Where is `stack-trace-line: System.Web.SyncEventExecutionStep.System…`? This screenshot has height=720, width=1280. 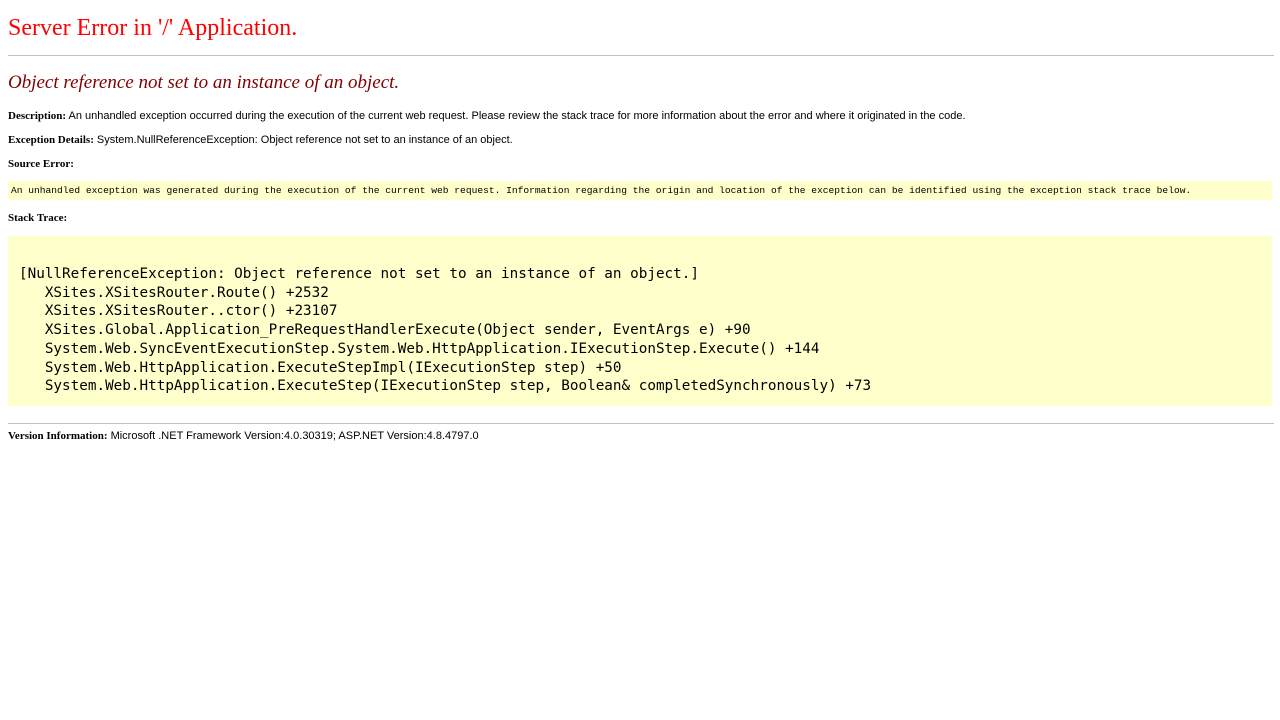
stack-trace-line: System.Web.SyncEventExecutionStep.System… is located at coordinates (419, 348).